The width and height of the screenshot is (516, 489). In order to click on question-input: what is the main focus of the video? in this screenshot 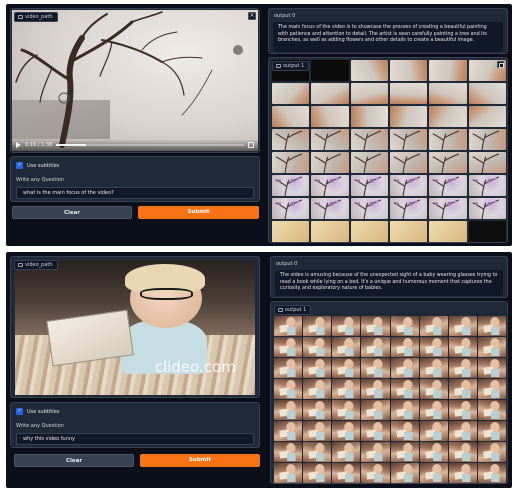, I will do `click(135, 193)`.